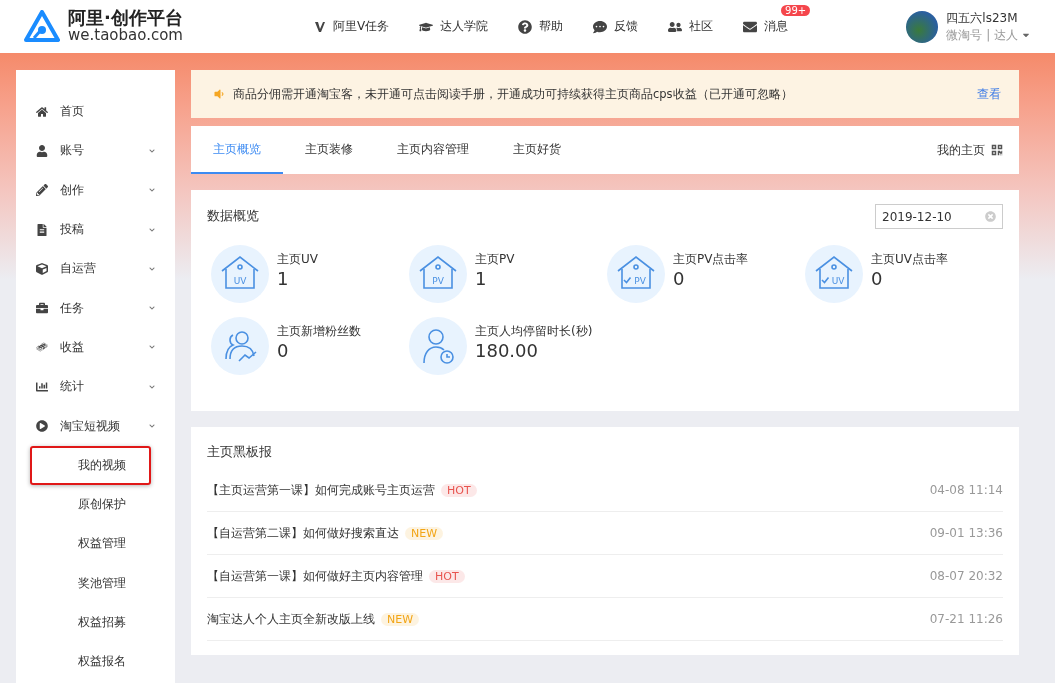 The width and height of the screenshot is (1055, 683). Describe the element at coordinates (319, 331) in the screenshot. I see `stat-label: 主页新增粉丝数` at that location.